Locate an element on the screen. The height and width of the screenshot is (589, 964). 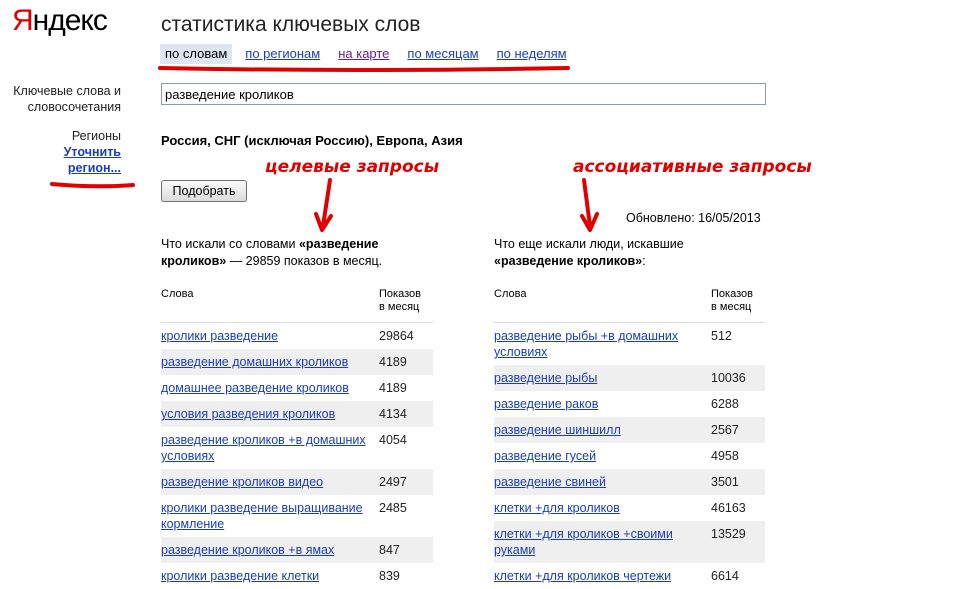
table-row: разведение домашних кроликов 4189 is located at coordinates (297, 362).